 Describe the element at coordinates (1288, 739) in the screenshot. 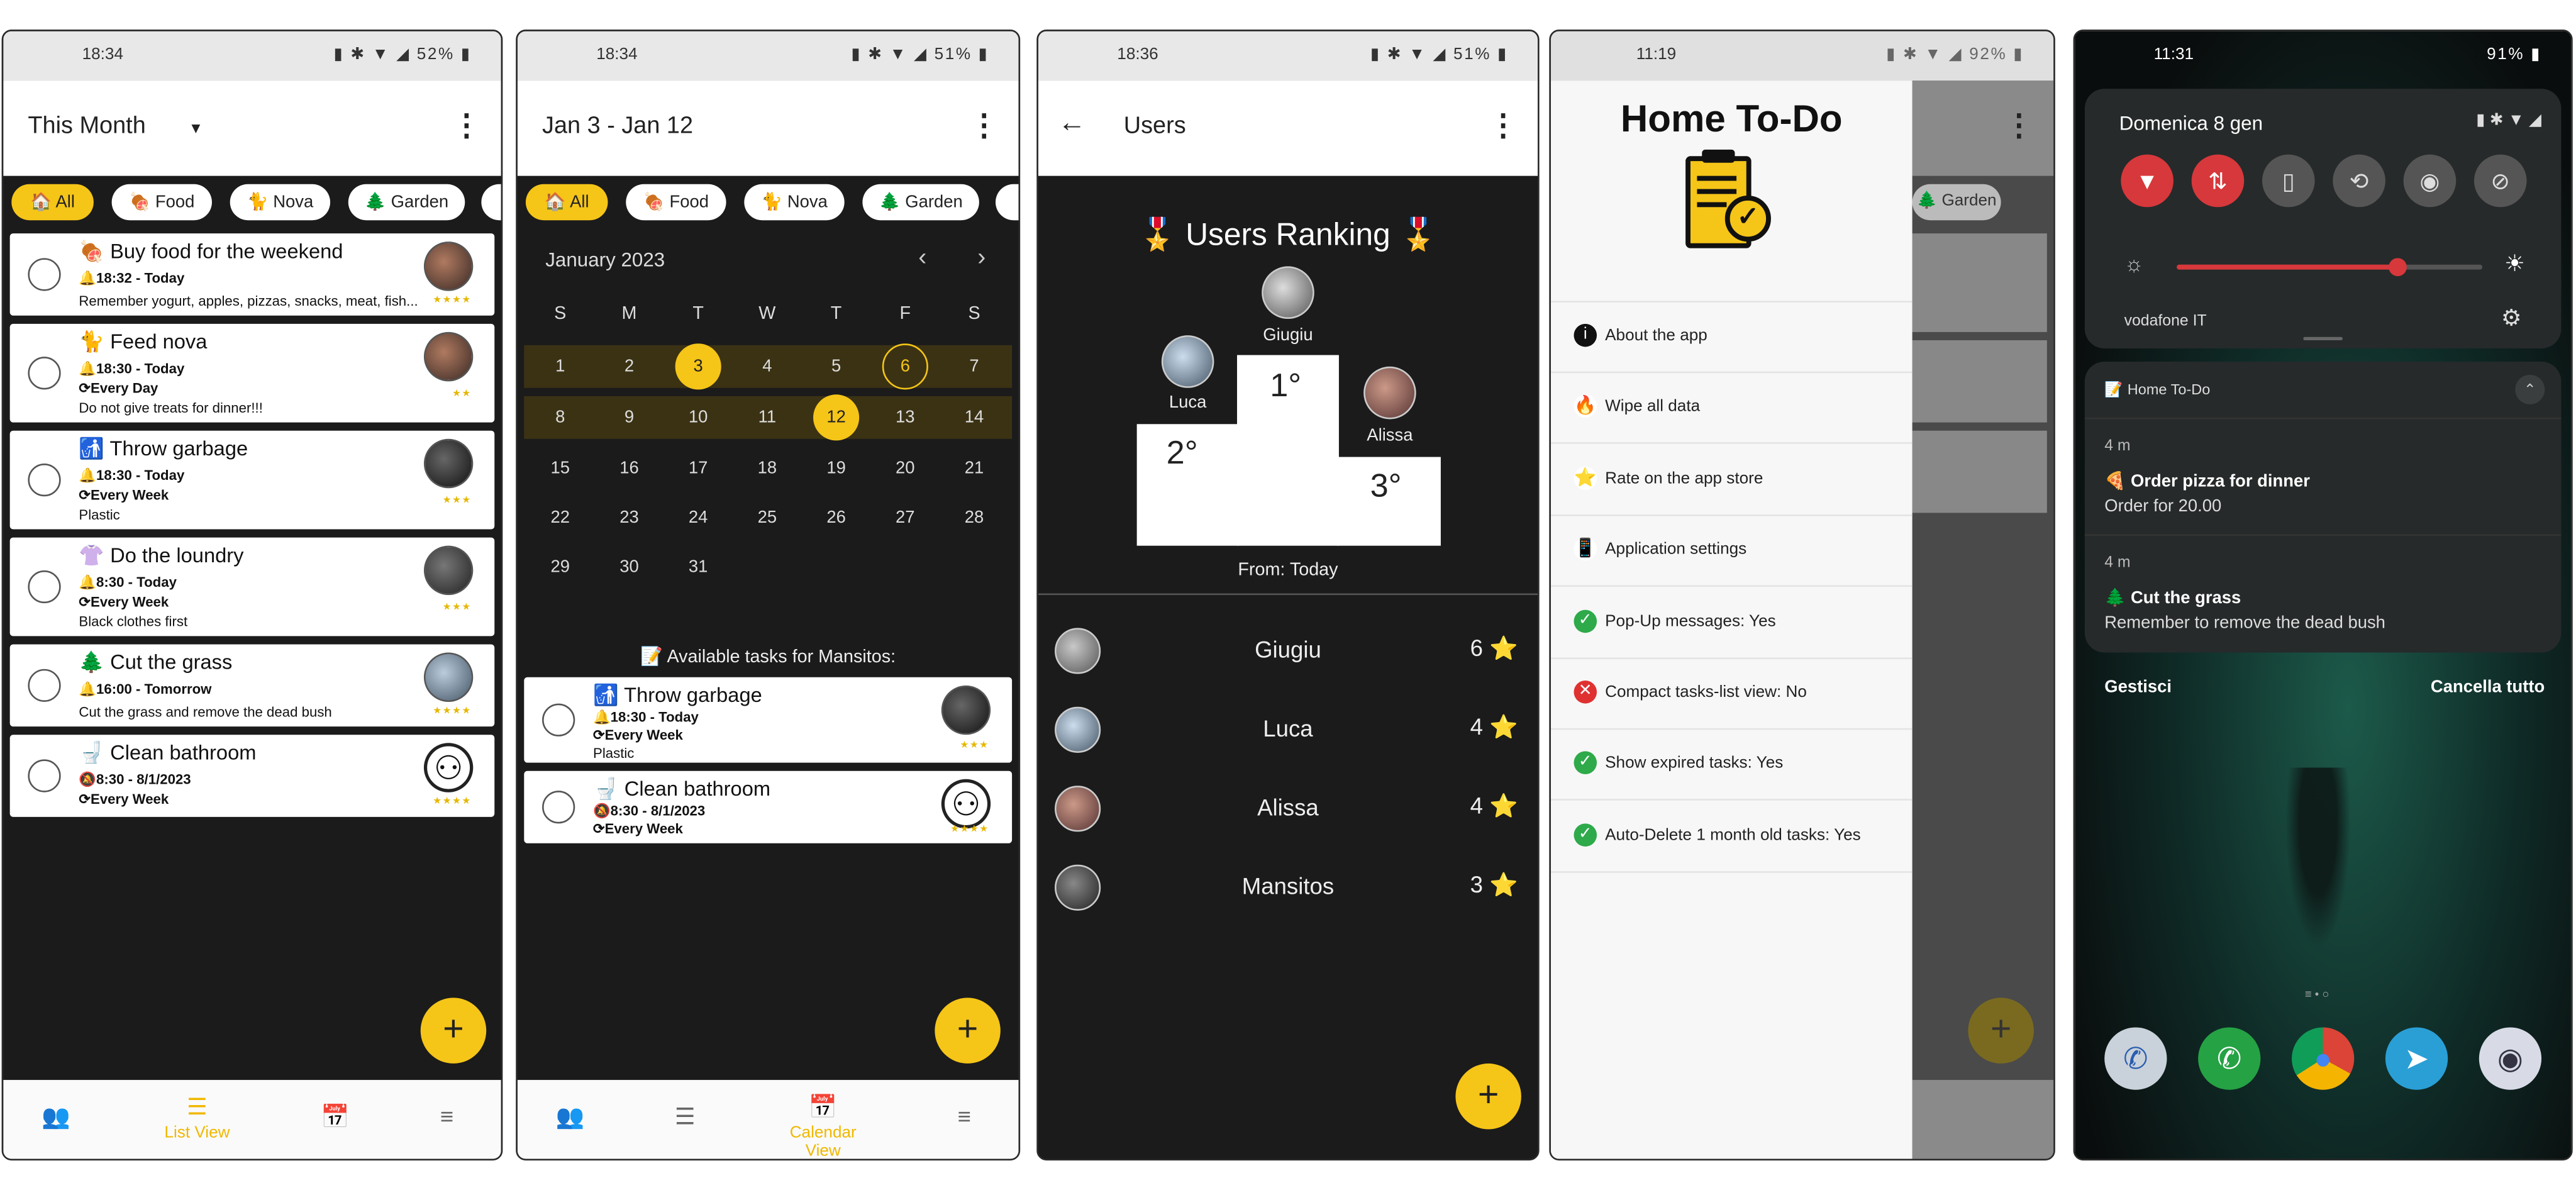

I see `ranking-row: Luca 4 ⭐` at that location.